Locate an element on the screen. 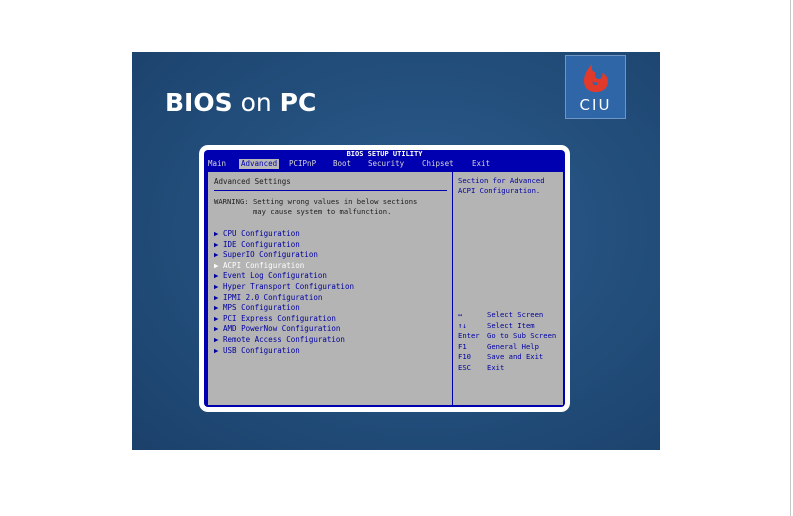 This screenshot has height=516, width=793. key-legend-row: ↔ Select Screen is located at coordinates (510, 315).